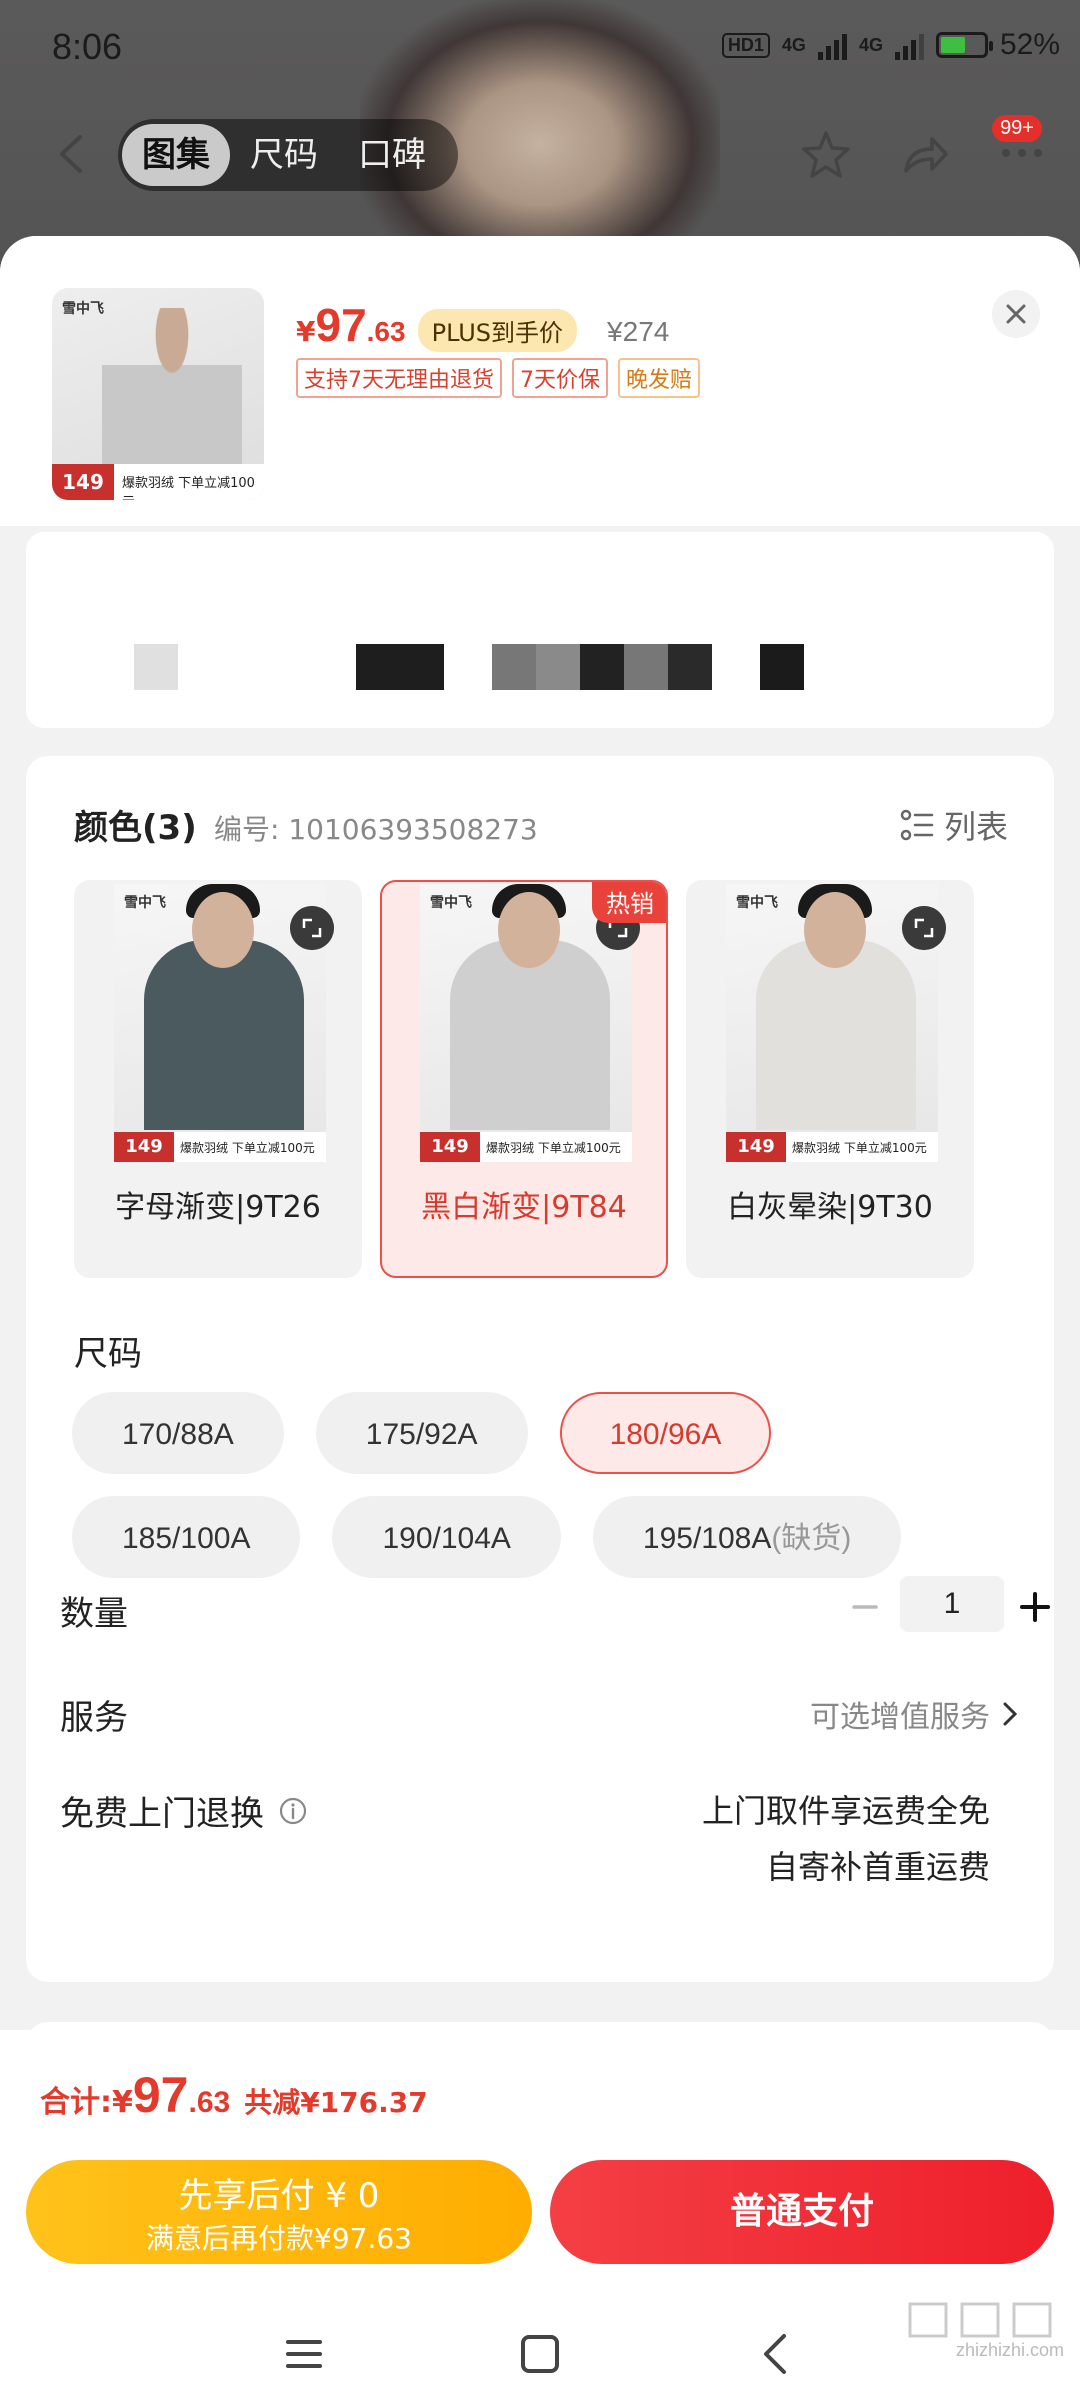 The image size is (1080, 2400). Describe the element at coordinates (560, 378) in the screenshot. I see `service-tag-price-protect: 7天价保` at that location.